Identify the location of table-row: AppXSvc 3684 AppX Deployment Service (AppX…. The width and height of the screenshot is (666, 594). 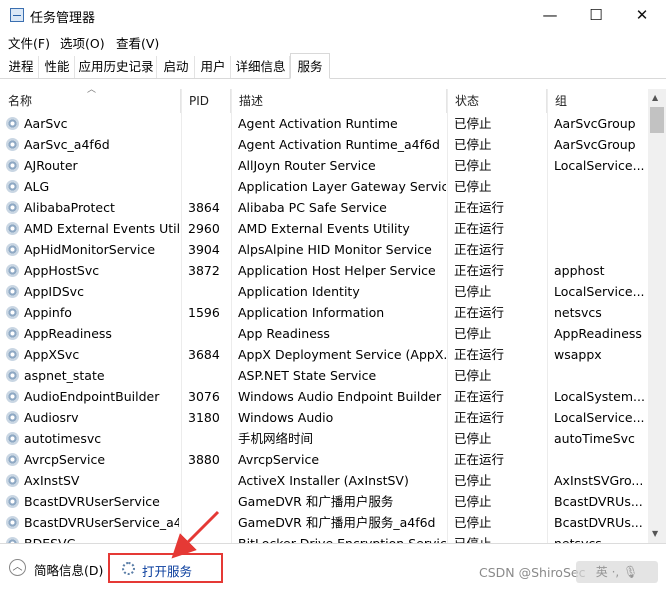
(324, 354).